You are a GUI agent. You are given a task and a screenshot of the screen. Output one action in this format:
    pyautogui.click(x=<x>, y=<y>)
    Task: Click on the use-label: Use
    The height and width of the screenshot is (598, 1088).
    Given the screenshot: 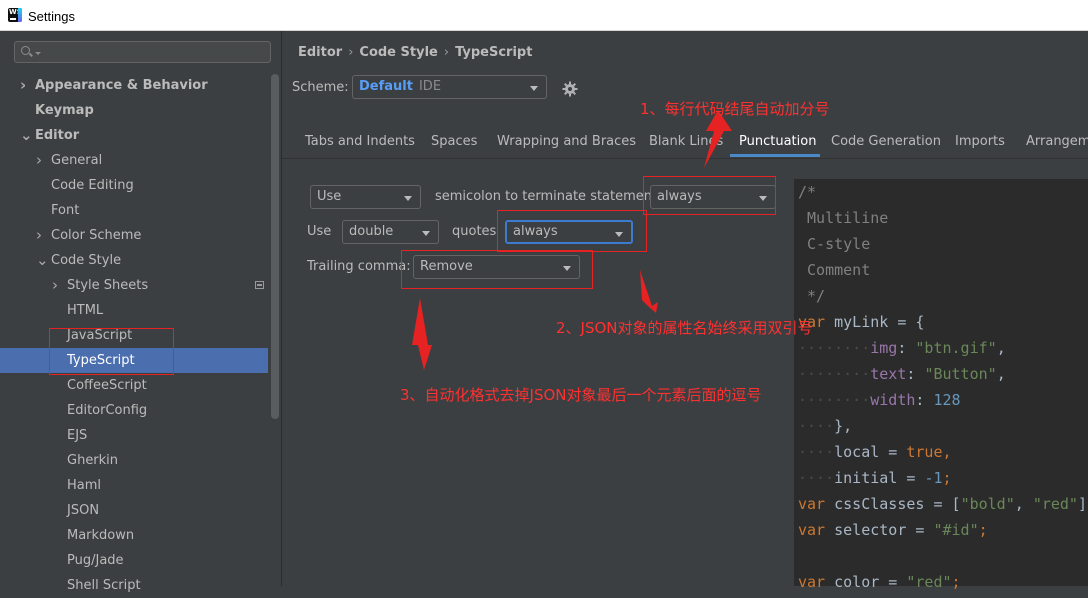 What is the action you would take?
    pyautogui.click(x=319, y=231)
    